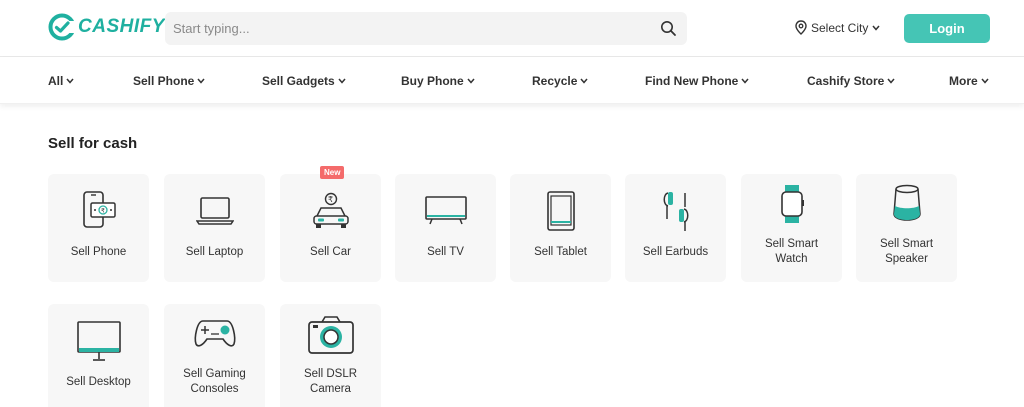 This screenshot has height=407, width=1024. I want to click on cashify-logo: CASHIFY, so click(106, 27).